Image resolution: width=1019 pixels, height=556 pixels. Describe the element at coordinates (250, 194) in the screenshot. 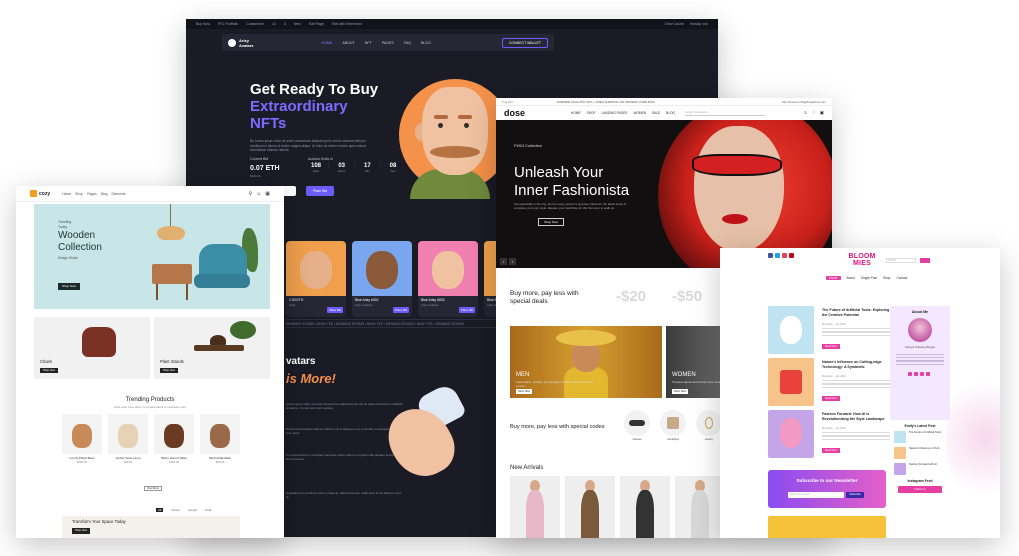

I see `search-icon: ⚲` at that location.